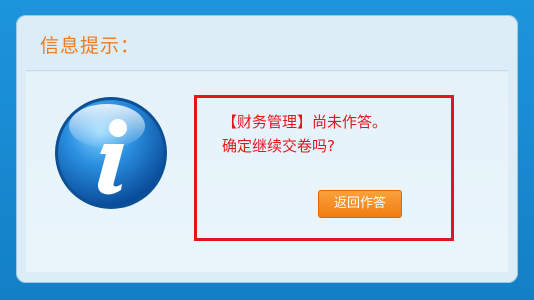 The width and height of the screenshot is (534, 300). Describe the element at coordinates (360, 204) in the screenshot. I see `return-to-answer-button: 返回作答` at that location.